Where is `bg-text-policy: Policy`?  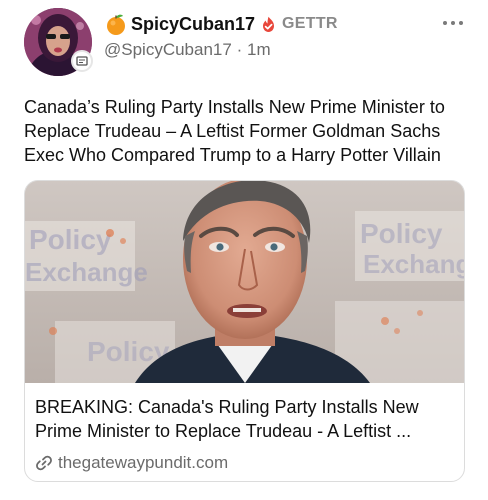 bg-text-policy: Policy is located at coordinates (70, 239).